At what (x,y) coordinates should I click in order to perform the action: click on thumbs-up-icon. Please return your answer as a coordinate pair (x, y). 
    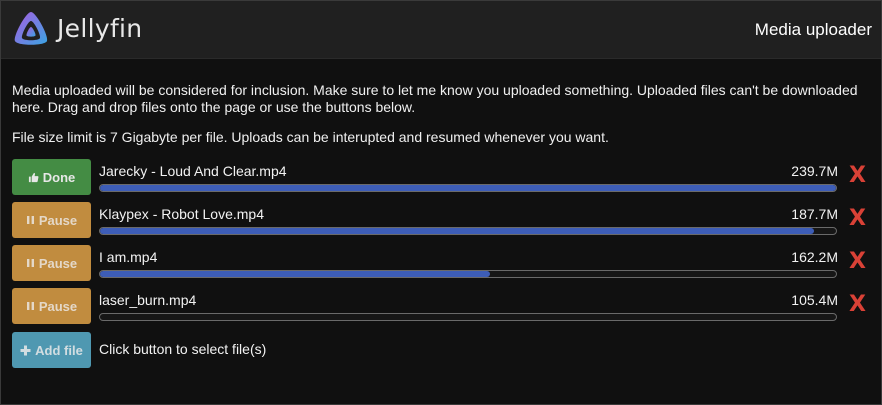
    Looking at the image, I should click on (33, 177).